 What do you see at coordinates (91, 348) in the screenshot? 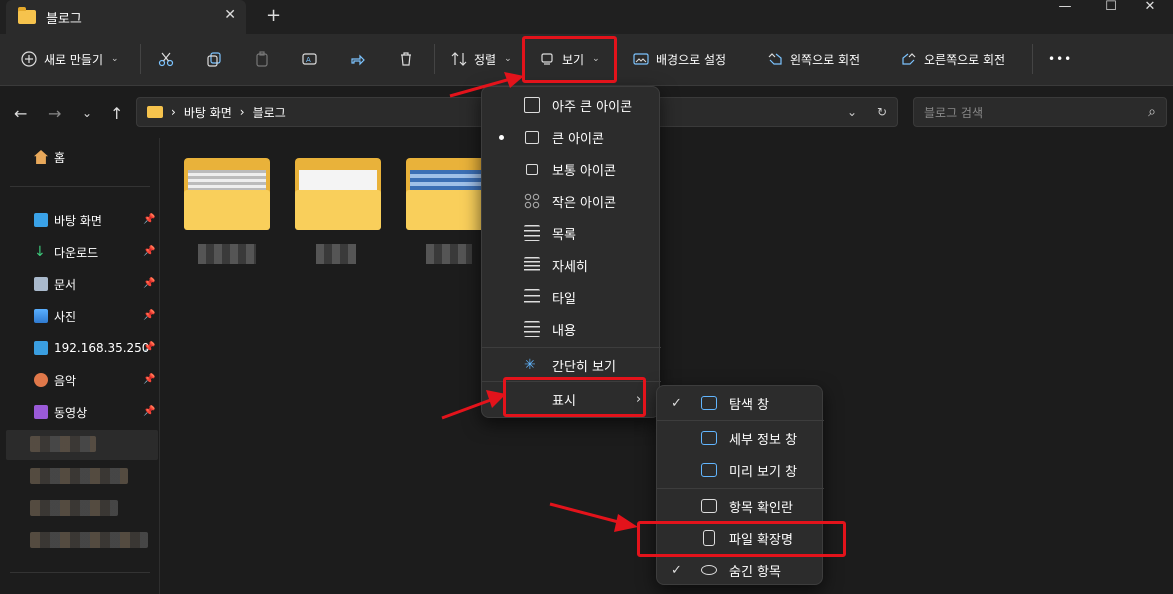
I see `sidebar-item-network: 192.168.35.250` at bounding box center [91, 348].